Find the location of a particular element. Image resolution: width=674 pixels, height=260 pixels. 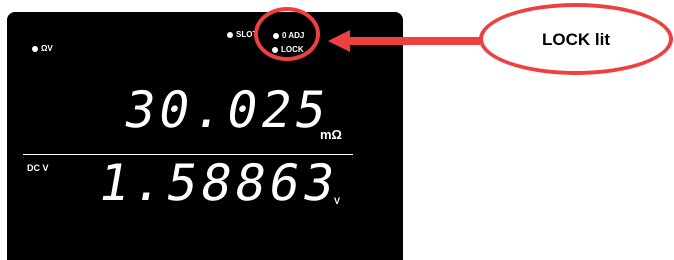

ohm-v-indicator: ΩV is located at coordinates (42, 49).